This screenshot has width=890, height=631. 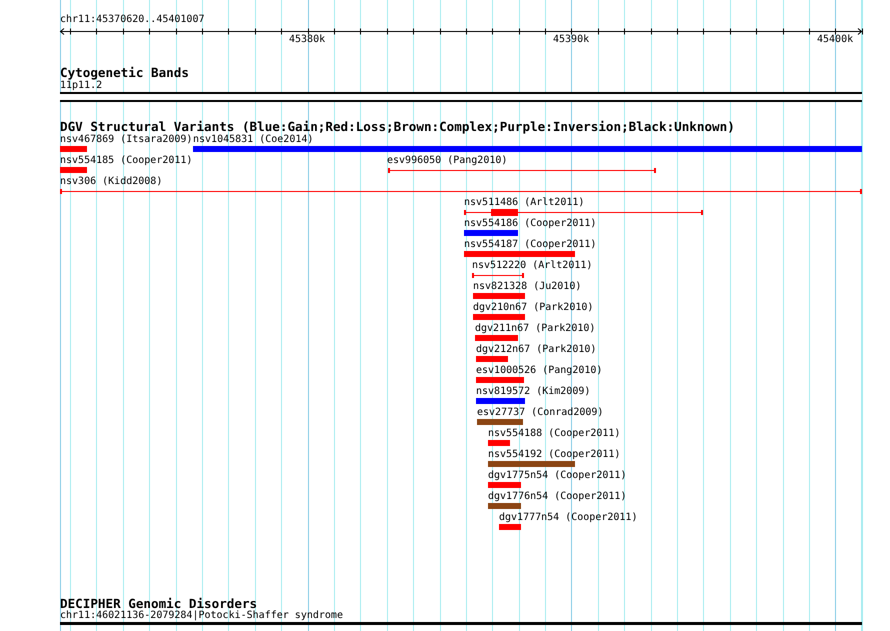 What do you see at coordinates (307, 40) in the screenshot?
I see `tick-label: 45380k` at bounding box center [307, 40].